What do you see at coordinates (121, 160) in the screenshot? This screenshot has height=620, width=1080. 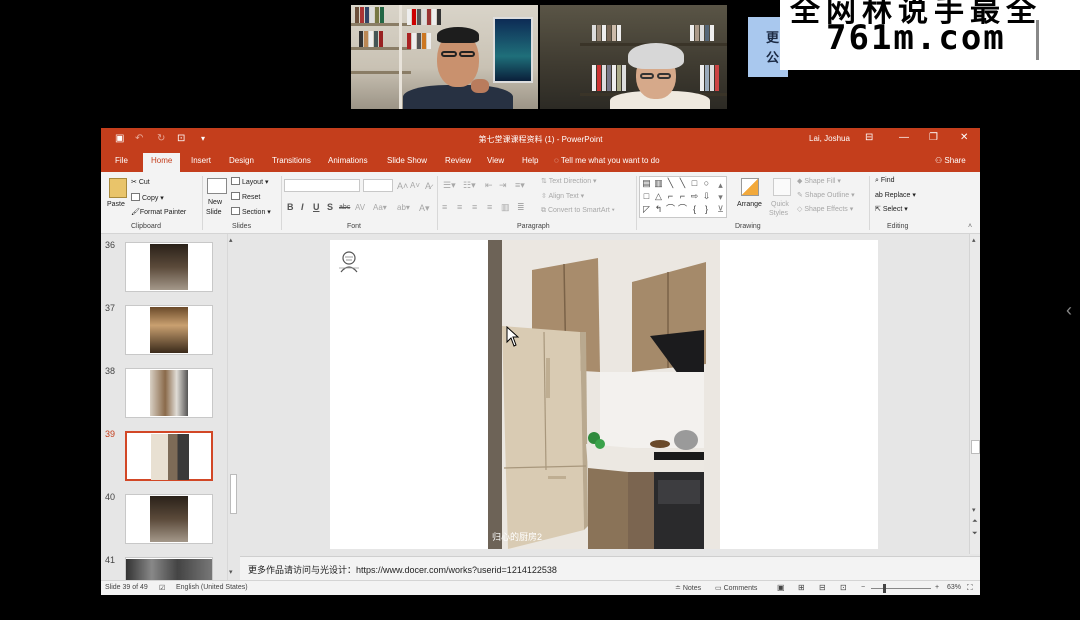 I see `tab-file: File` at bounding box center [121, 160].